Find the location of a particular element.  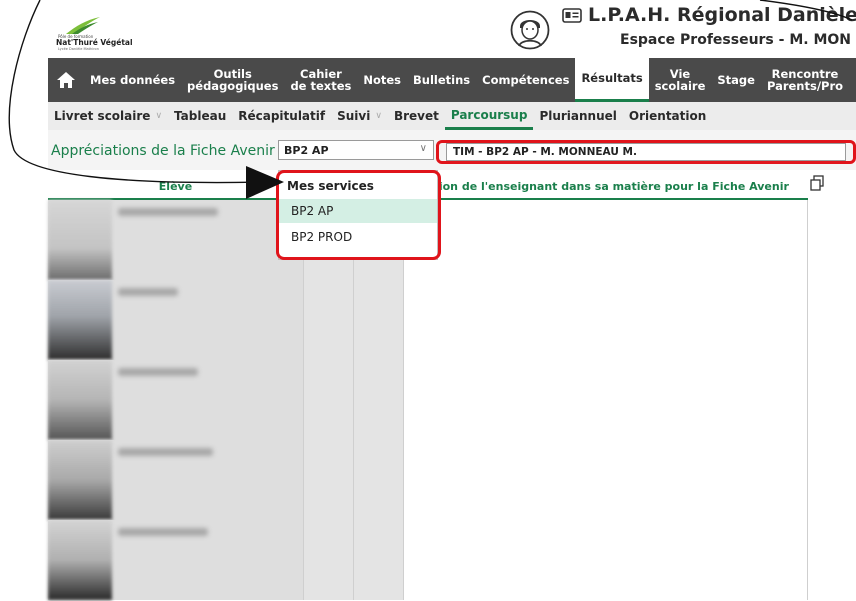

logo-sub-line: Lycée Danièle Mathiron is located at coordinates (78, 49).